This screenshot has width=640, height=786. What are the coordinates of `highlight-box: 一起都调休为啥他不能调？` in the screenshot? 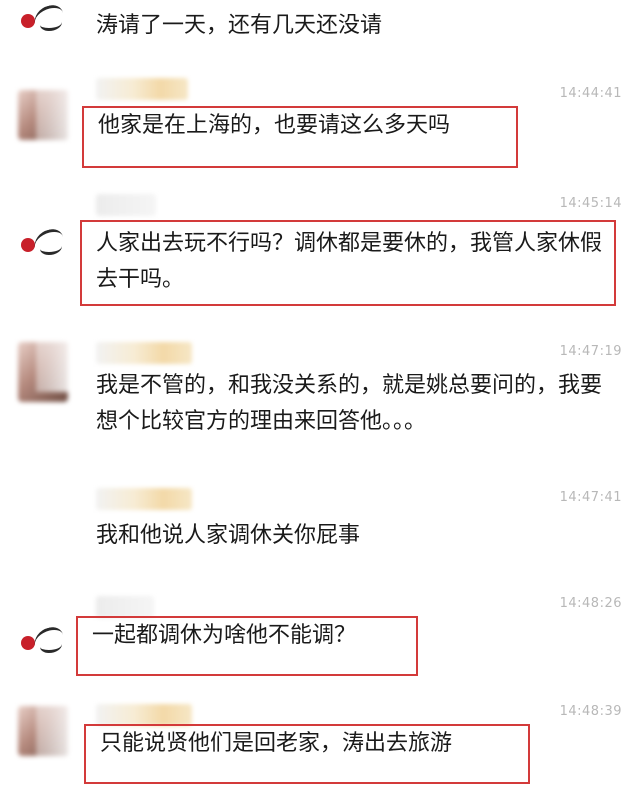 It's located at (247, 646).